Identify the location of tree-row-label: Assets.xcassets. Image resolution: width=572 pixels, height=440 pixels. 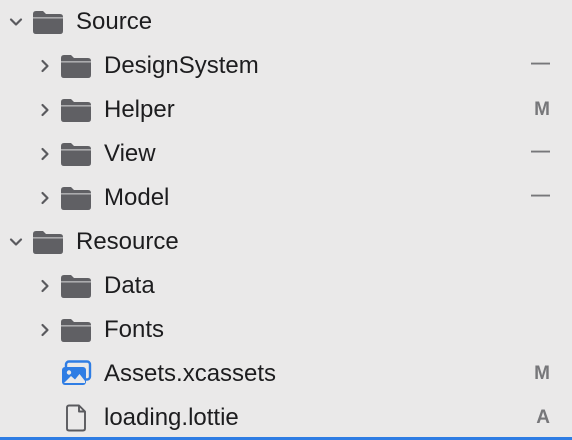
(190, 373).